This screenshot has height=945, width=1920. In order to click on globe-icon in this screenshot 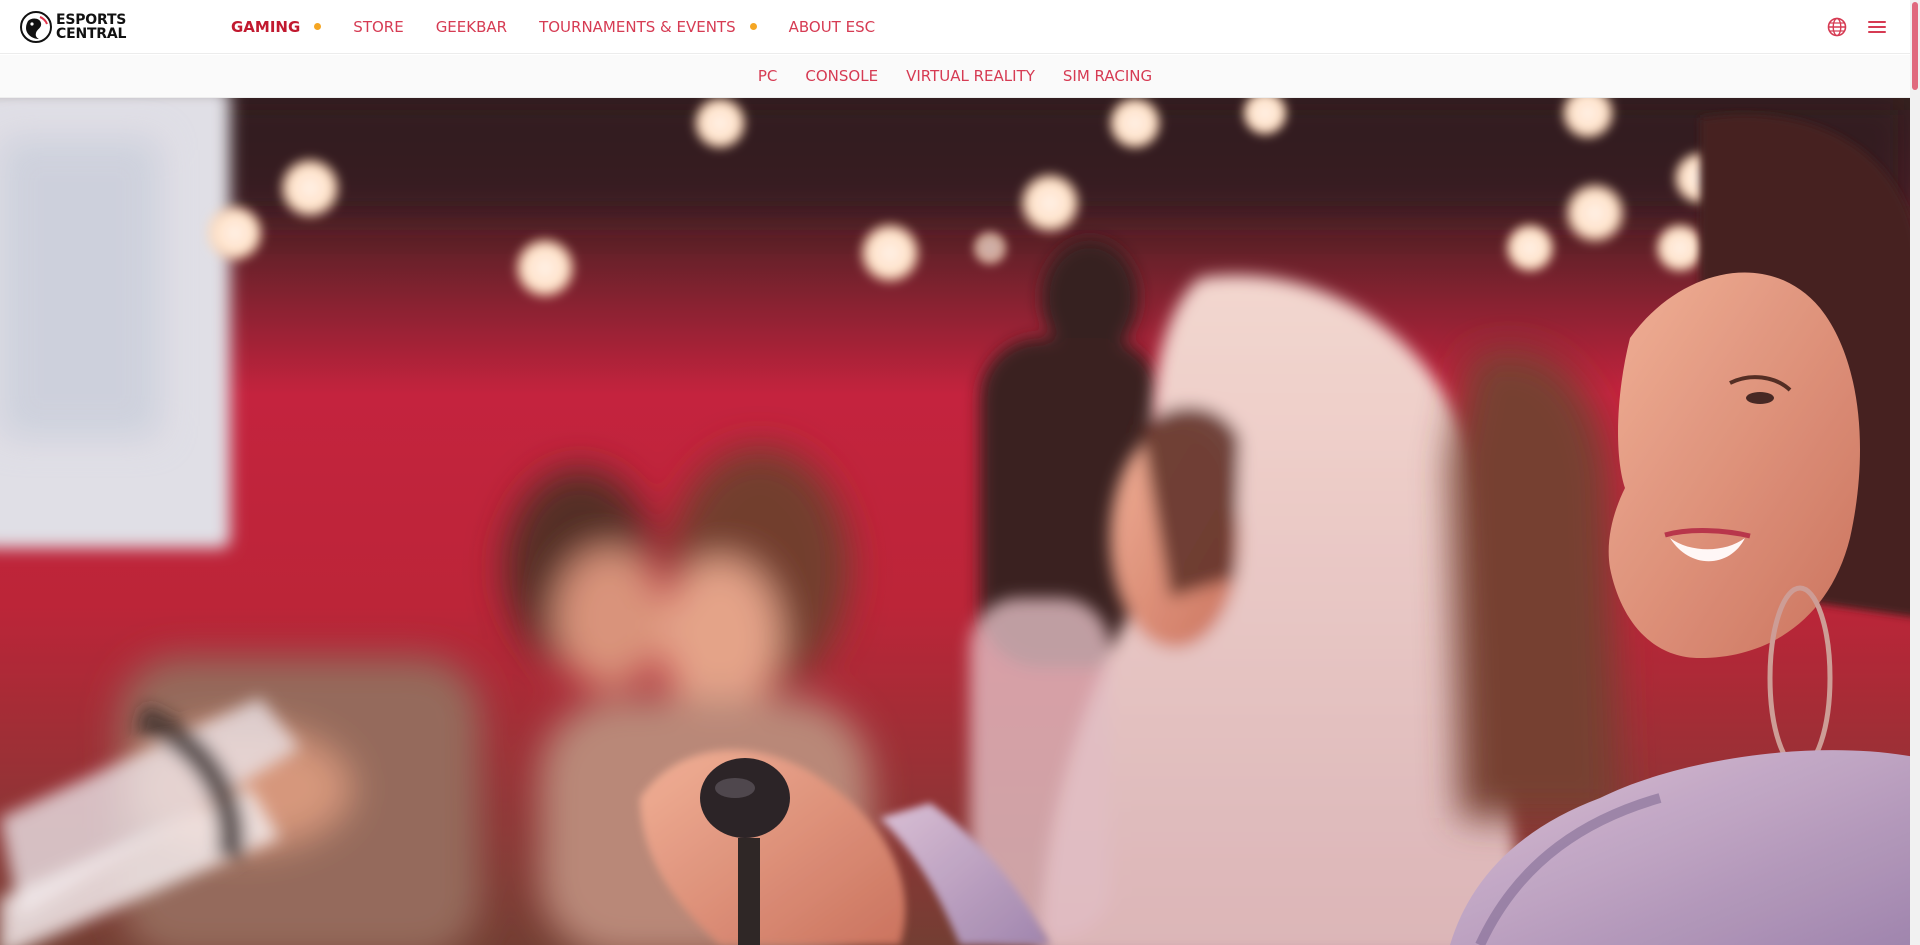, I will do `click(1837, 27)`.